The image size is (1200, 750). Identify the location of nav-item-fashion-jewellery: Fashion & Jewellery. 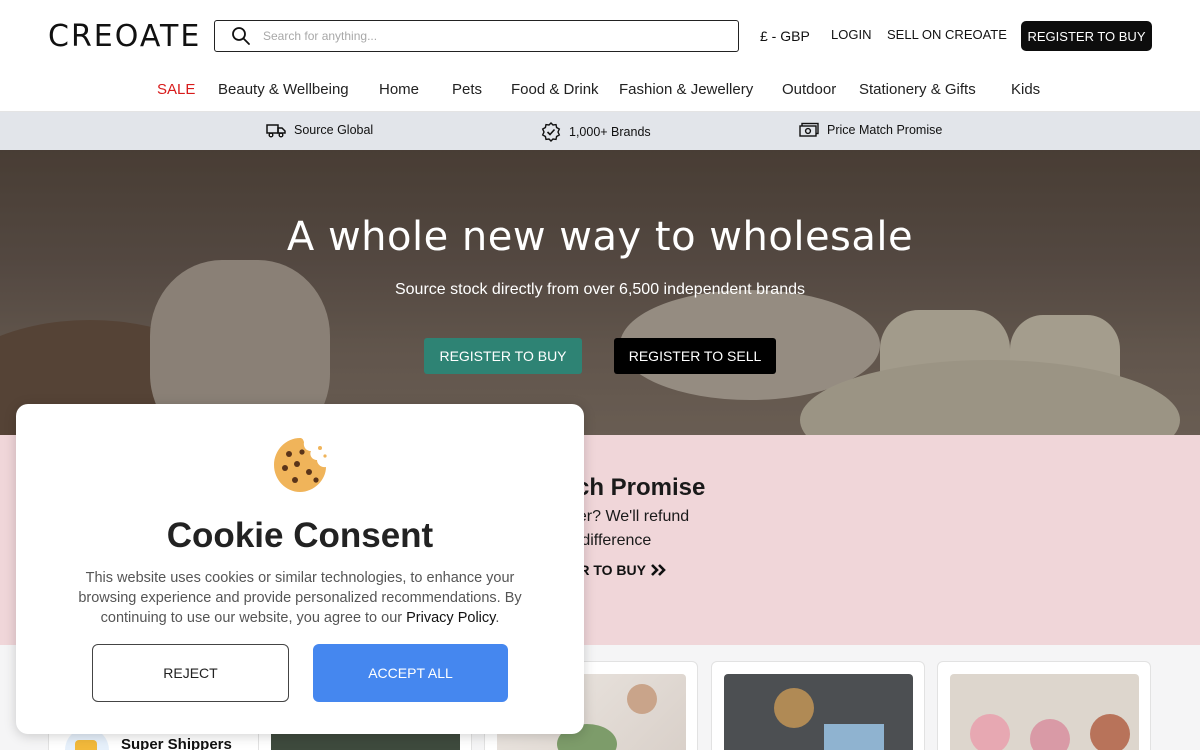
(686, 89).